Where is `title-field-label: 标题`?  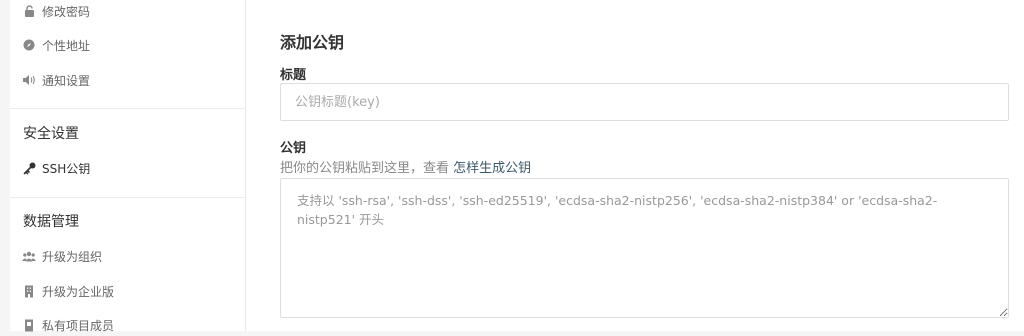 title-field-label: 标题 is located at coordinates (293, 75).